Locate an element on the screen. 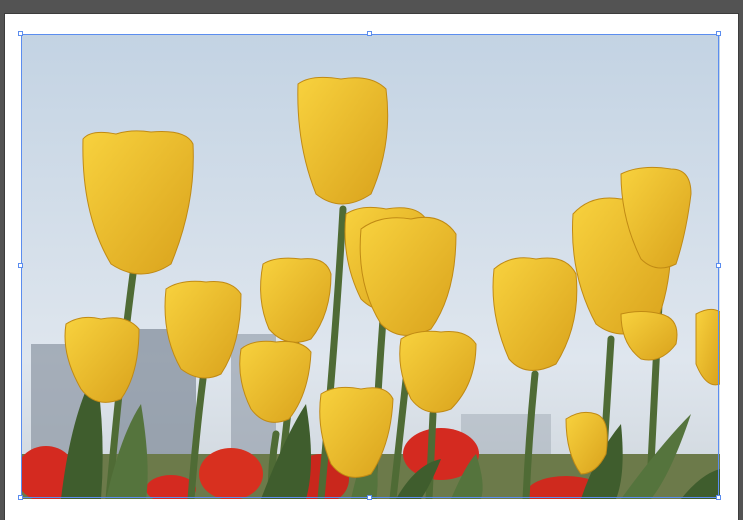  handle-bottom-right is located at coordinates (718, 497).